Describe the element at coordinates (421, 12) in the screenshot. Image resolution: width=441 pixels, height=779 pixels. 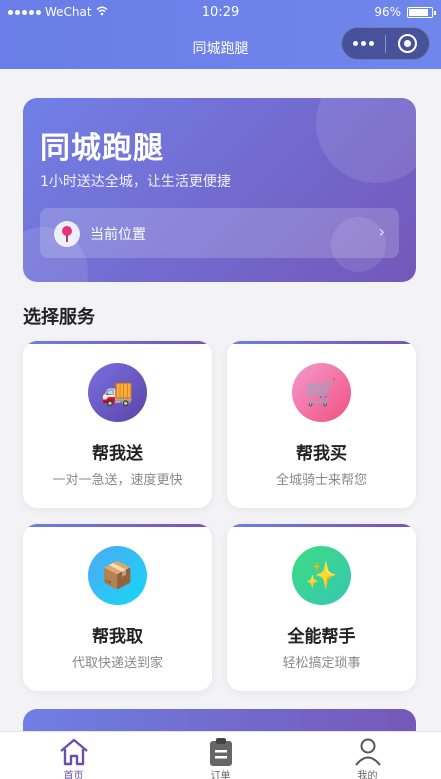
I see `battery-icon` at that location.